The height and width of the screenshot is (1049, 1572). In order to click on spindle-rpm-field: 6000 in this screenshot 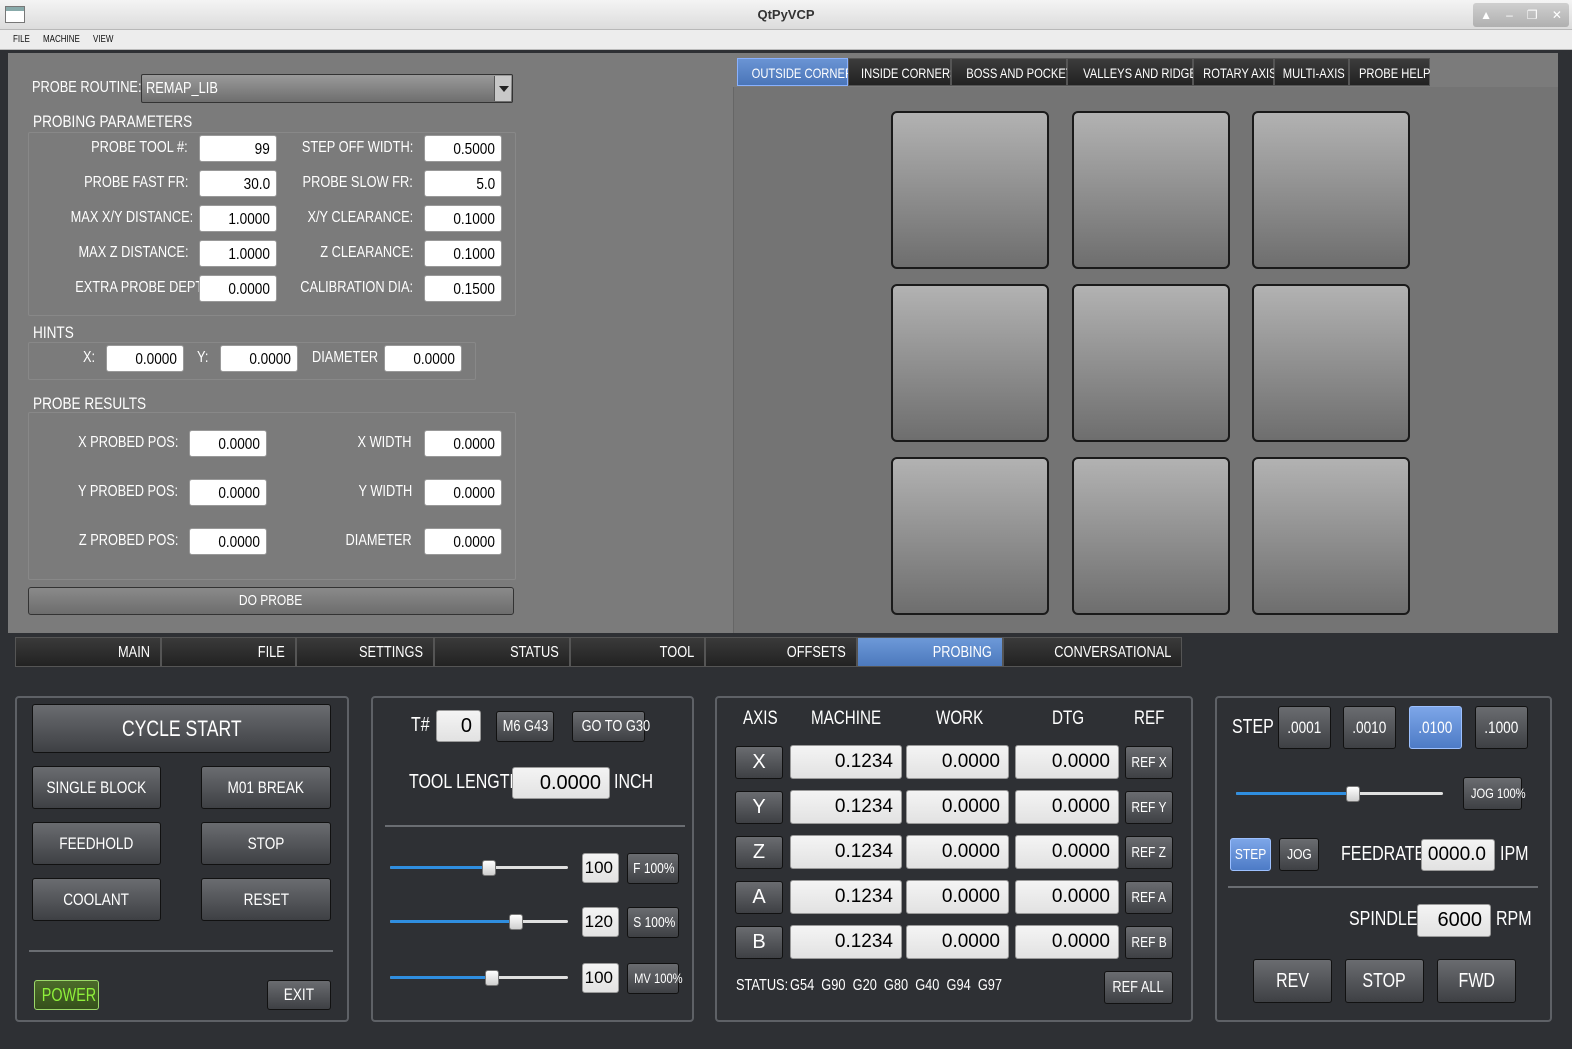, I will do `click(1454, 920)`.